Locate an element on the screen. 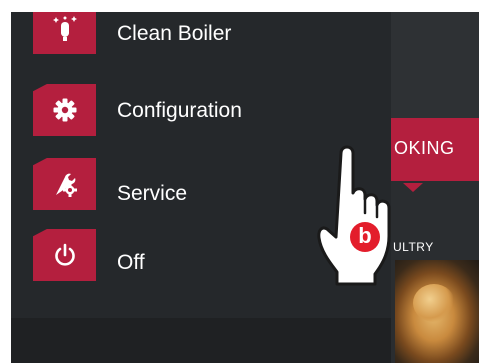 Image resolution: width=479 pixels, height=363 pixels. menu-item-label: Configuration is located at coordinates (179, 110).